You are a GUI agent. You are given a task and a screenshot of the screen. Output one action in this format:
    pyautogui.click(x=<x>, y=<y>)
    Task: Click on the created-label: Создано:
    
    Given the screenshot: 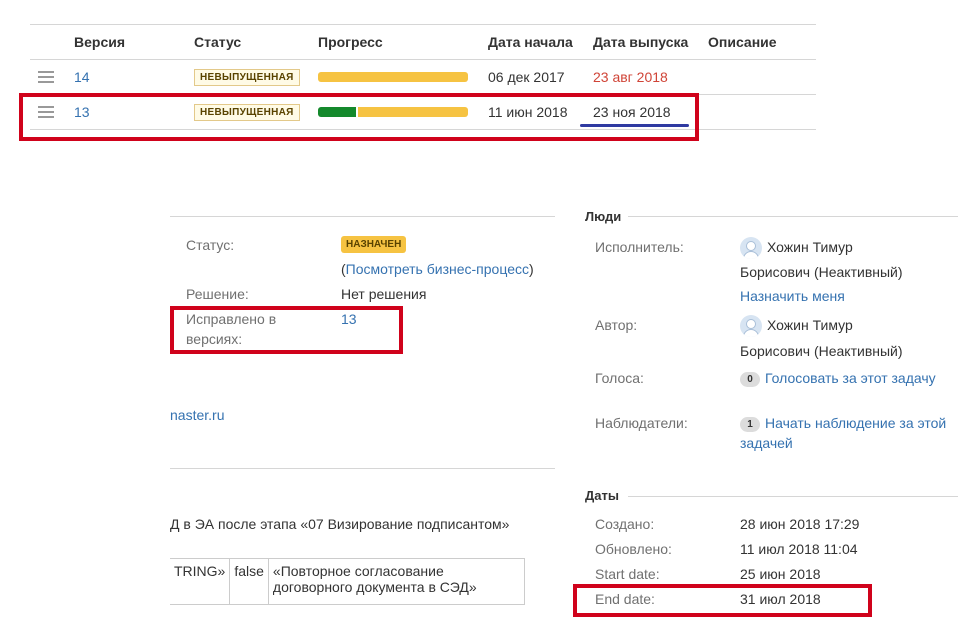 What is the action you would take?
    pyautogui.click(x=625, y=524)
    